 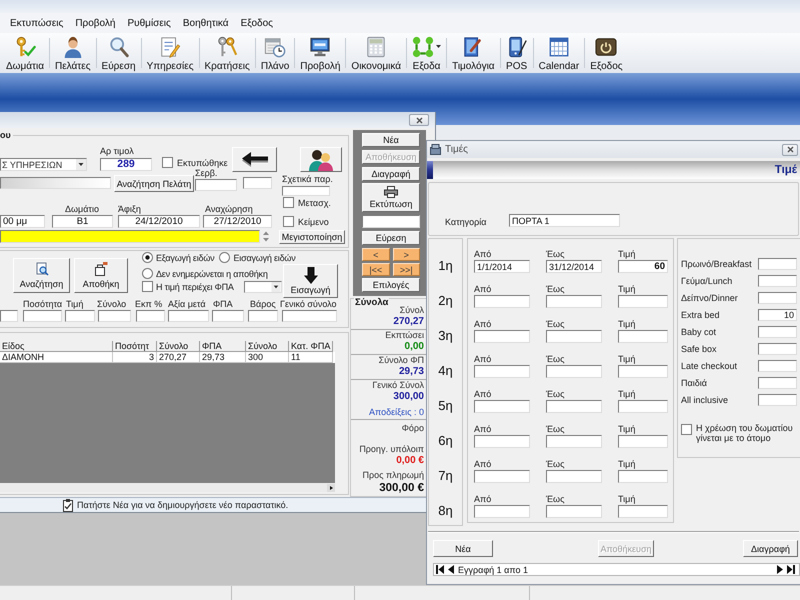 What do you see at coordinates (257, 183) in the screenshot?
I see `input-field` at bounding box center [257, 183].